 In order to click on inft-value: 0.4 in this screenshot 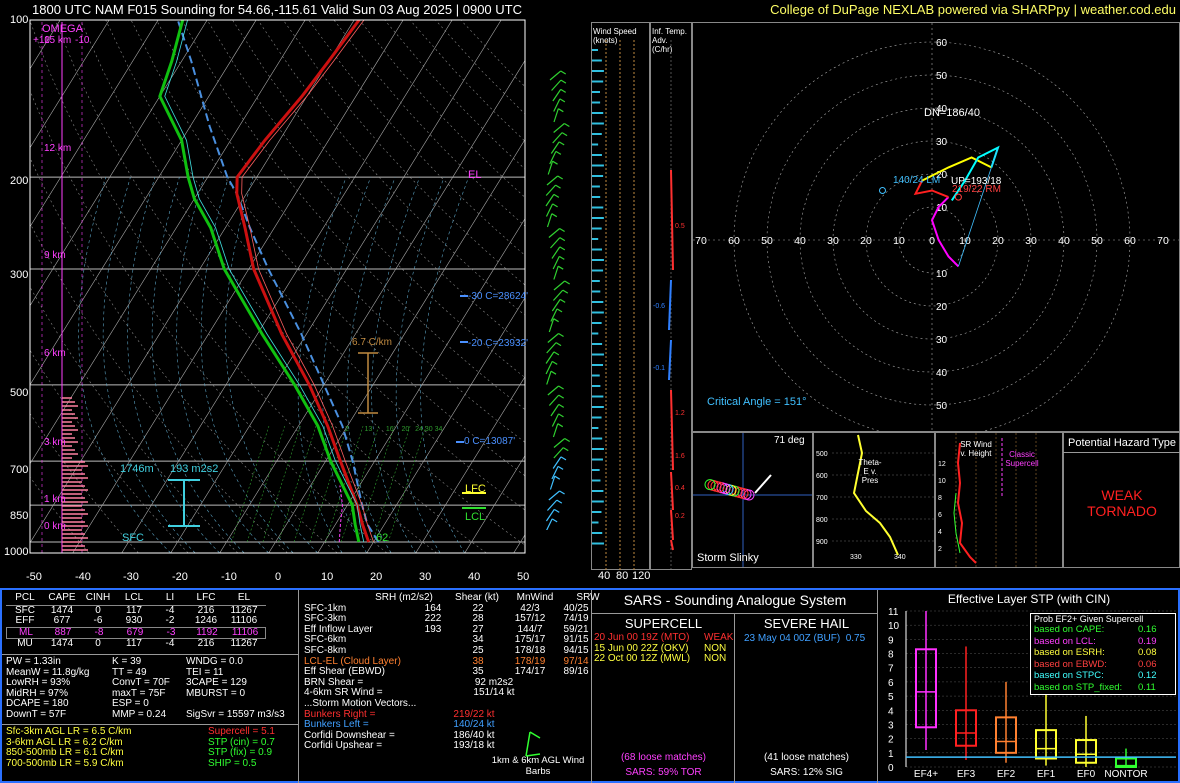, I will do `click(680, 488)`.